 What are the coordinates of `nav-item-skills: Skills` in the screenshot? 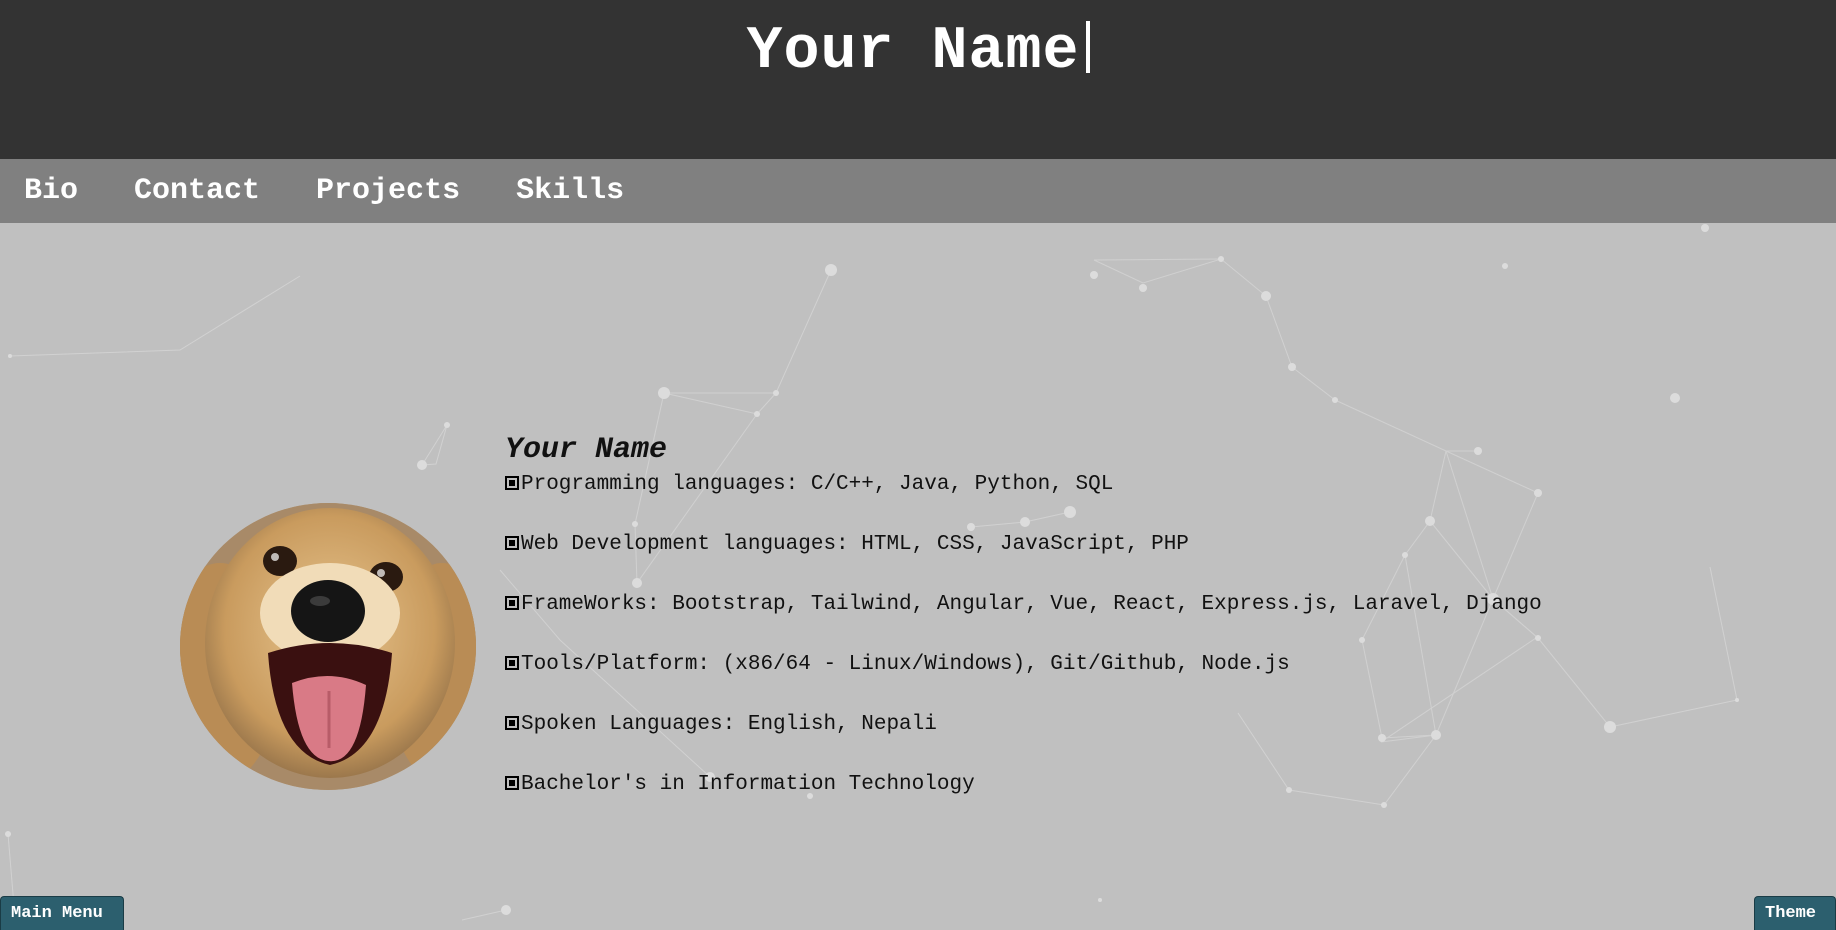 It's located at (570, 191).